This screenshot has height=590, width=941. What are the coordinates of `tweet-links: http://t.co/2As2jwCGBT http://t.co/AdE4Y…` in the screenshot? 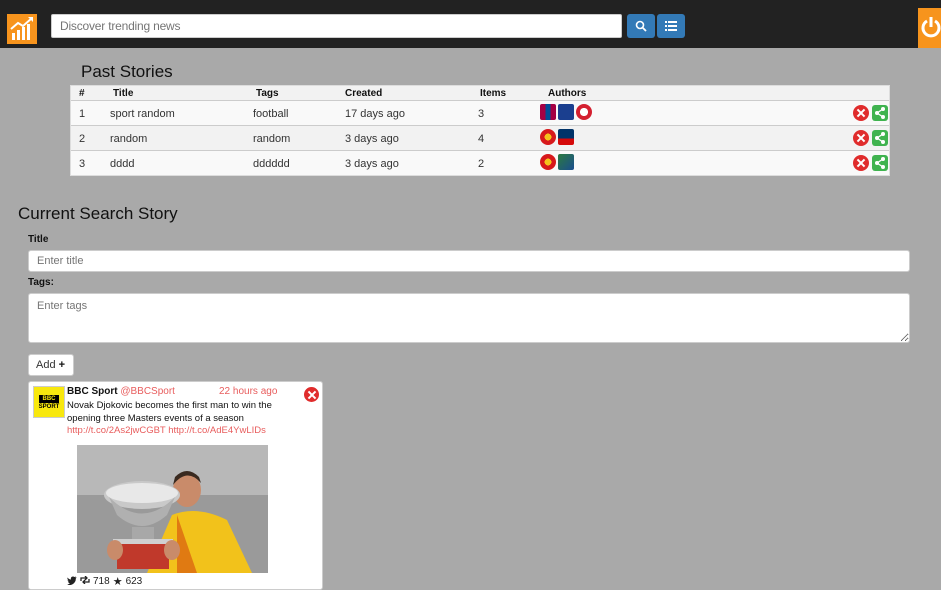 It's located at (166, 430).